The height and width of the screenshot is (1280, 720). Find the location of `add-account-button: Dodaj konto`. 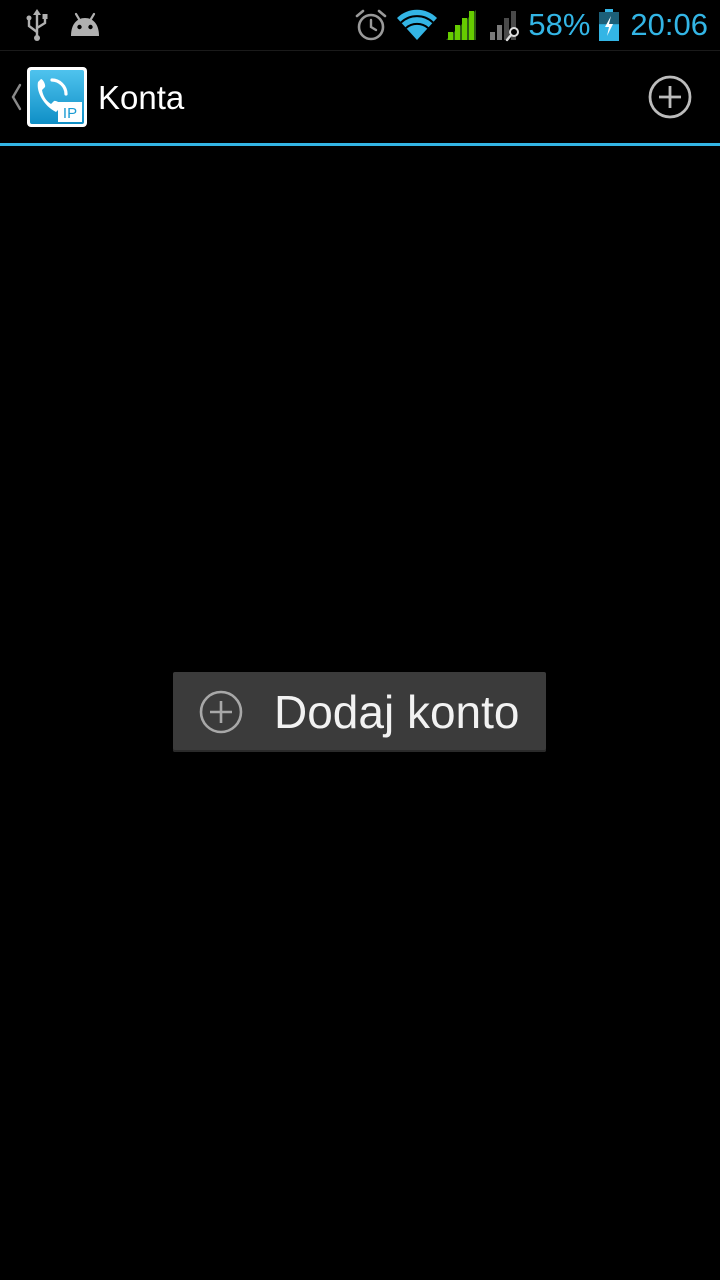

add-account-button: Dodaj konto is located at coordinates (359, 712).